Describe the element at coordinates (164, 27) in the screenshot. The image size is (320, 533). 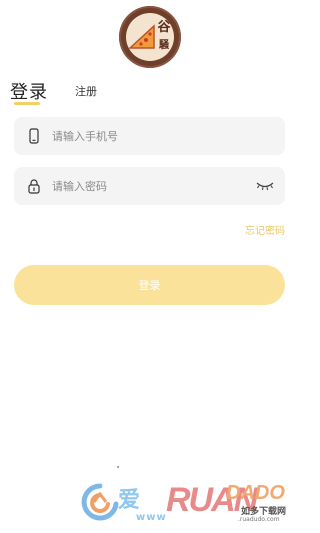
I see `logo-text-top: 谷` at that location.